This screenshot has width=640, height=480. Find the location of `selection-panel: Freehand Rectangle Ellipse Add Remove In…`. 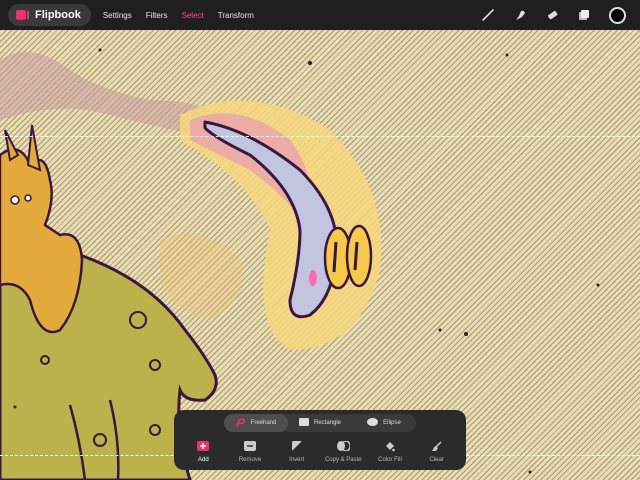

selection-panel: Freehand Rectangle Ellipse Add Remove In… is located at coordinates (320, 440).